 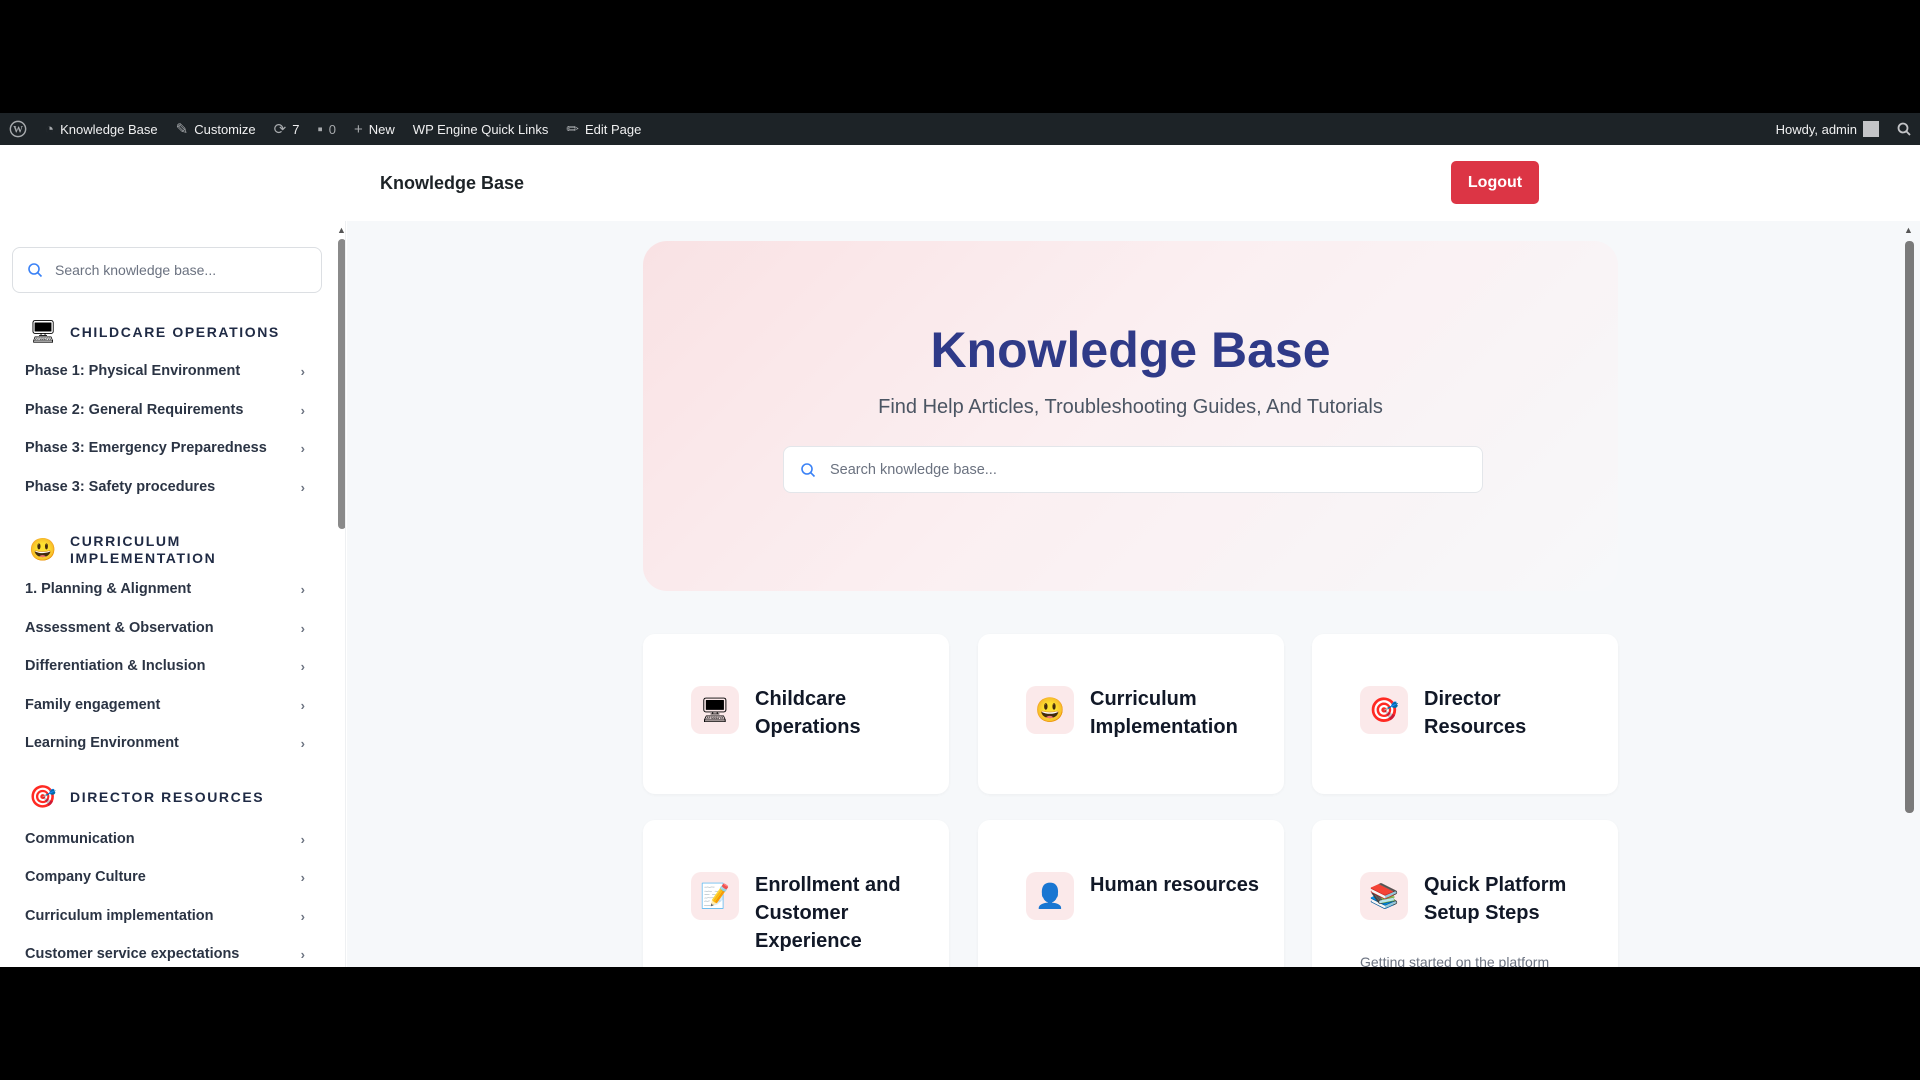 I want to click on updates-count: 7, so click(x=296, y=129).